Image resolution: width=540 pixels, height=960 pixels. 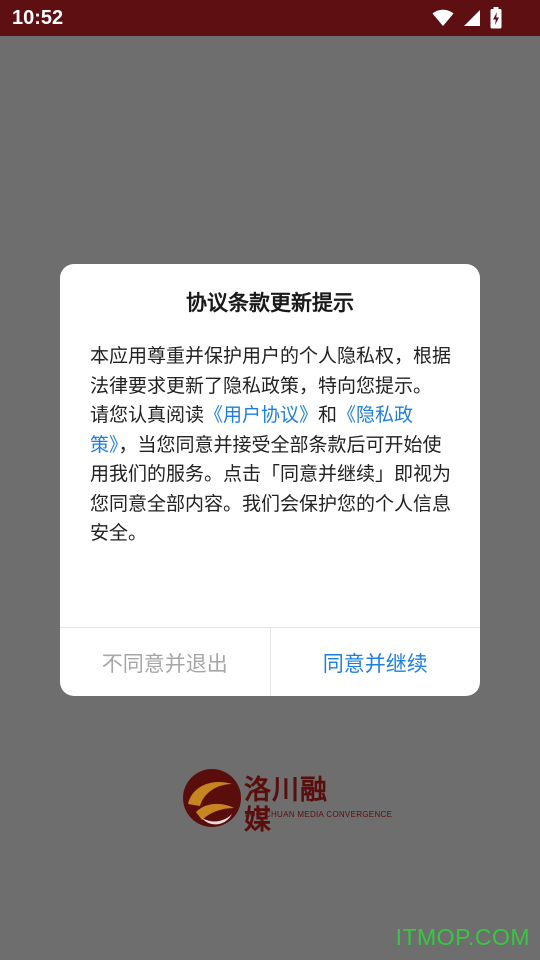 What do you see at coordinates (496, 18) in the screenshot?
I see `battery-charging-icon` at bounding box center [496, 18].